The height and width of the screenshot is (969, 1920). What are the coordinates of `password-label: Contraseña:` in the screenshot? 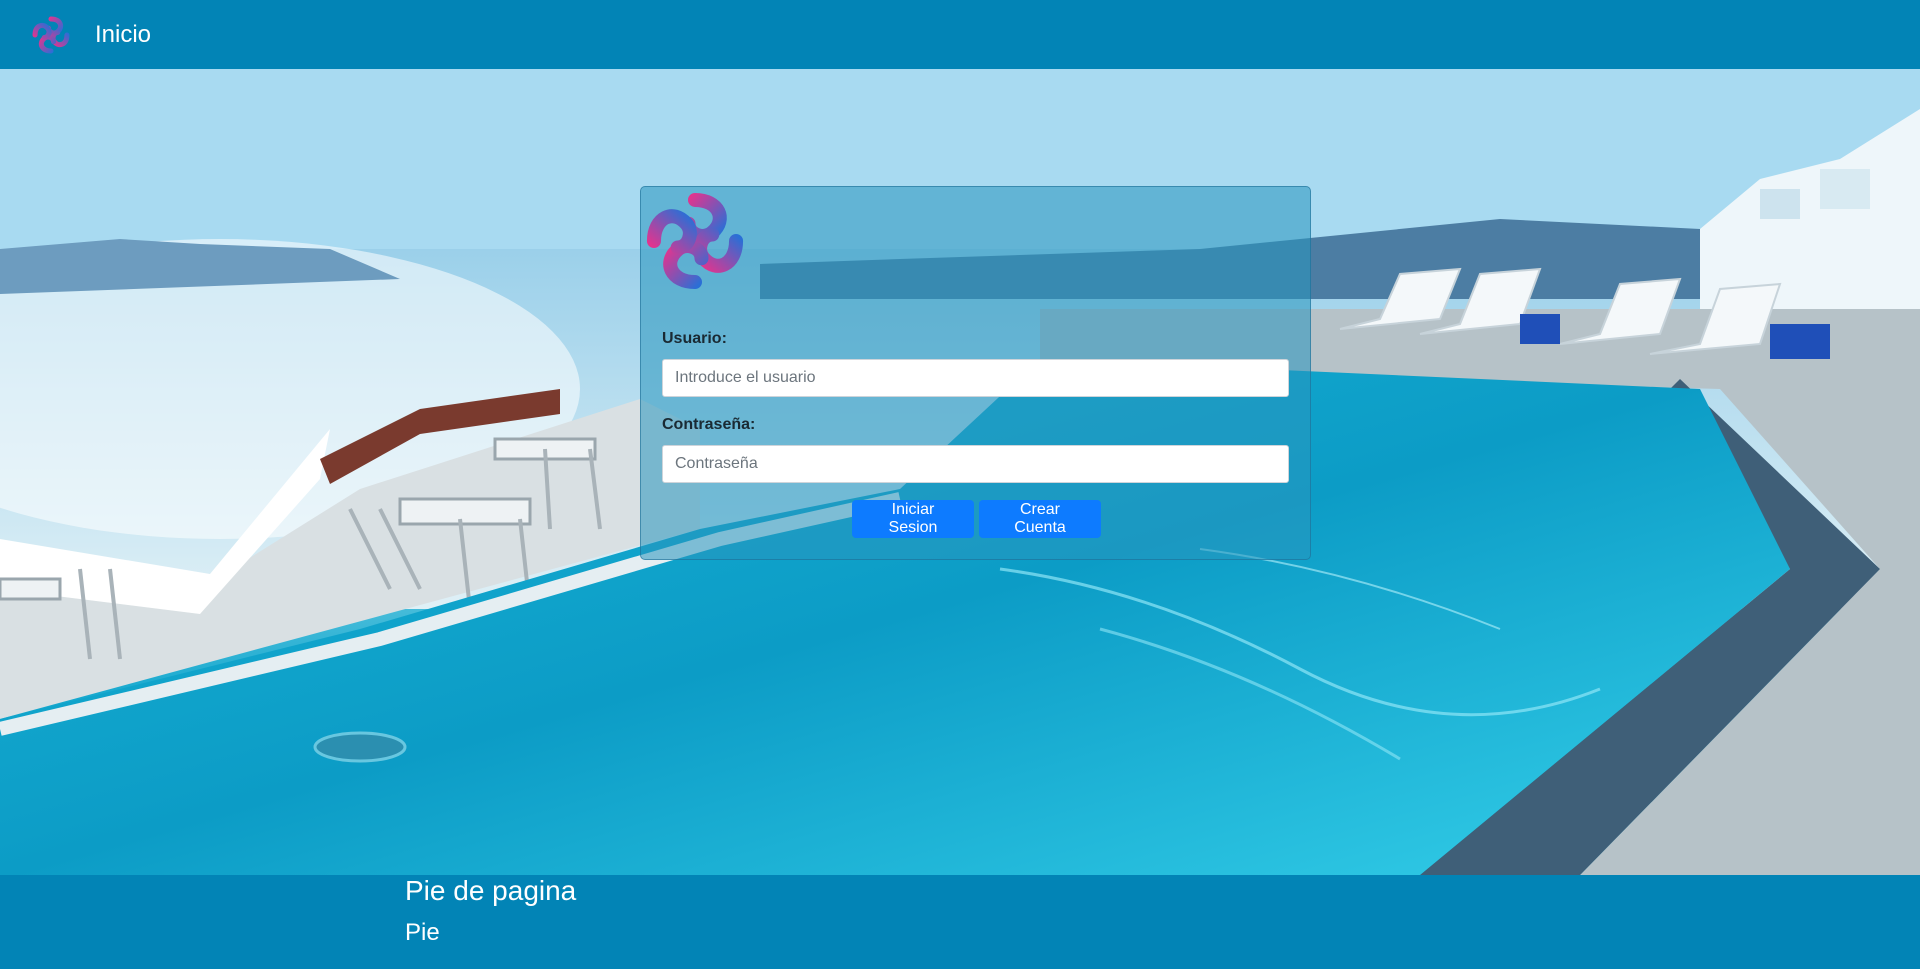 It's located at (709, 424).